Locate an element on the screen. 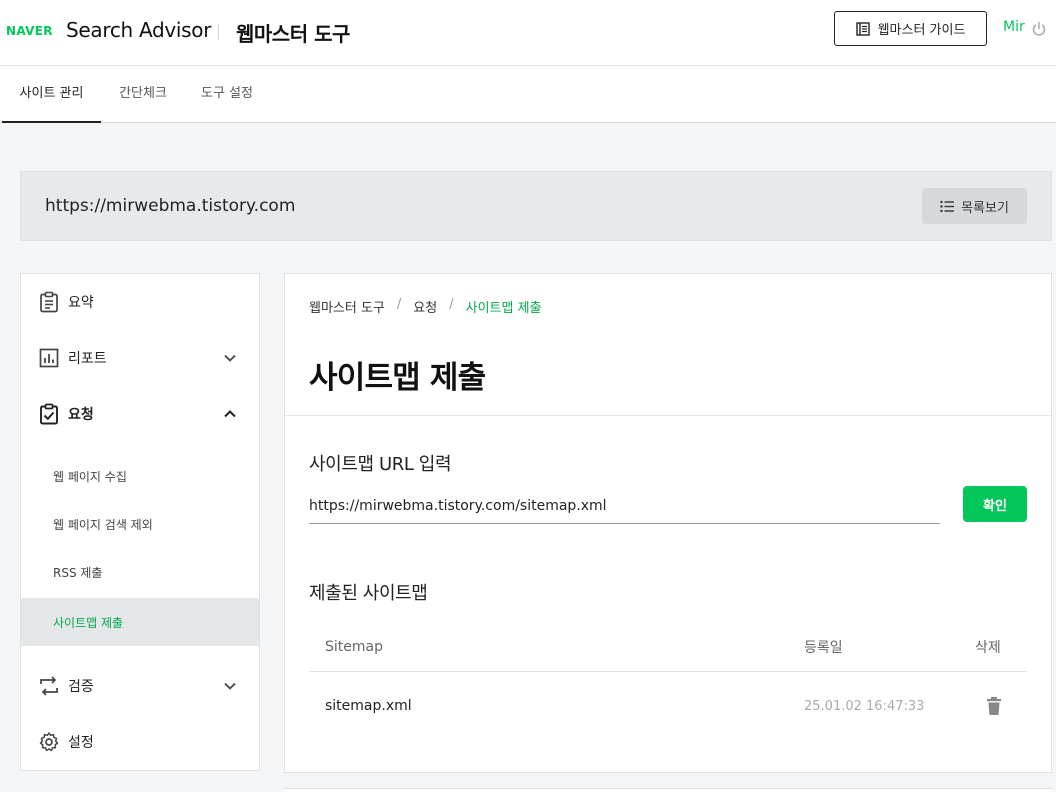 This screenshot has width=1056, height=792. sidebar-item-label: 요청 is located at coordinates (81, 415).